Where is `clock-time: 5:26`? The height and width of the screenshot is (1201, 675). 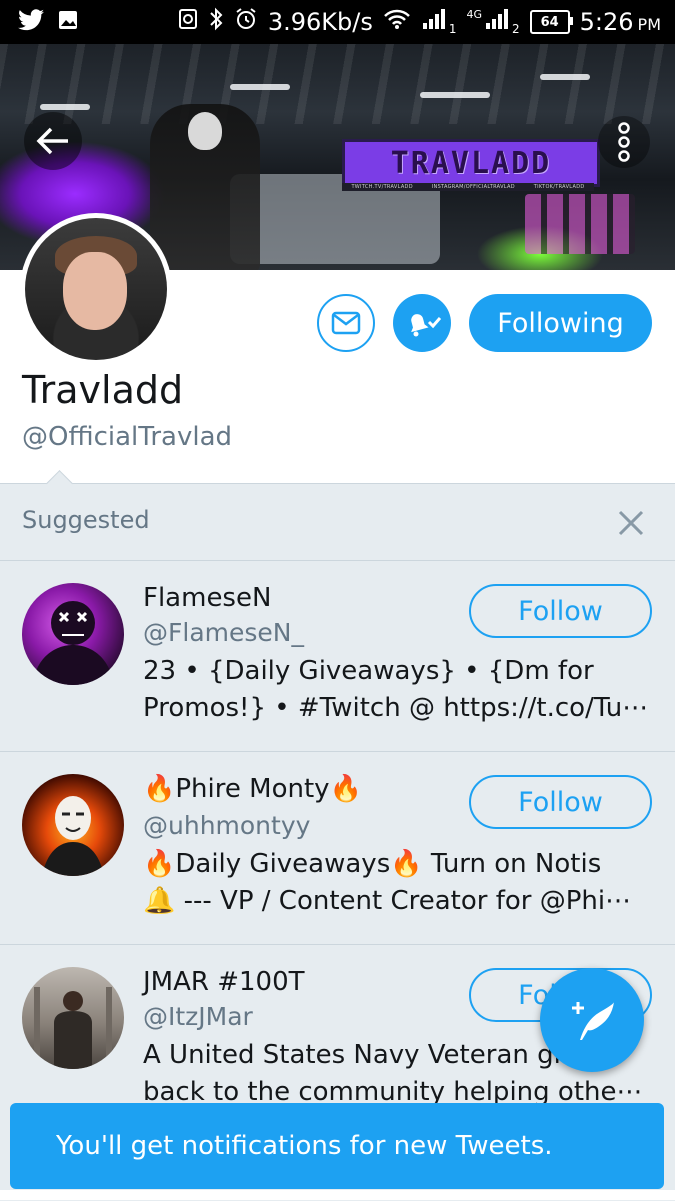
clock-time: 5:26 is located at coordinates (606, 22).